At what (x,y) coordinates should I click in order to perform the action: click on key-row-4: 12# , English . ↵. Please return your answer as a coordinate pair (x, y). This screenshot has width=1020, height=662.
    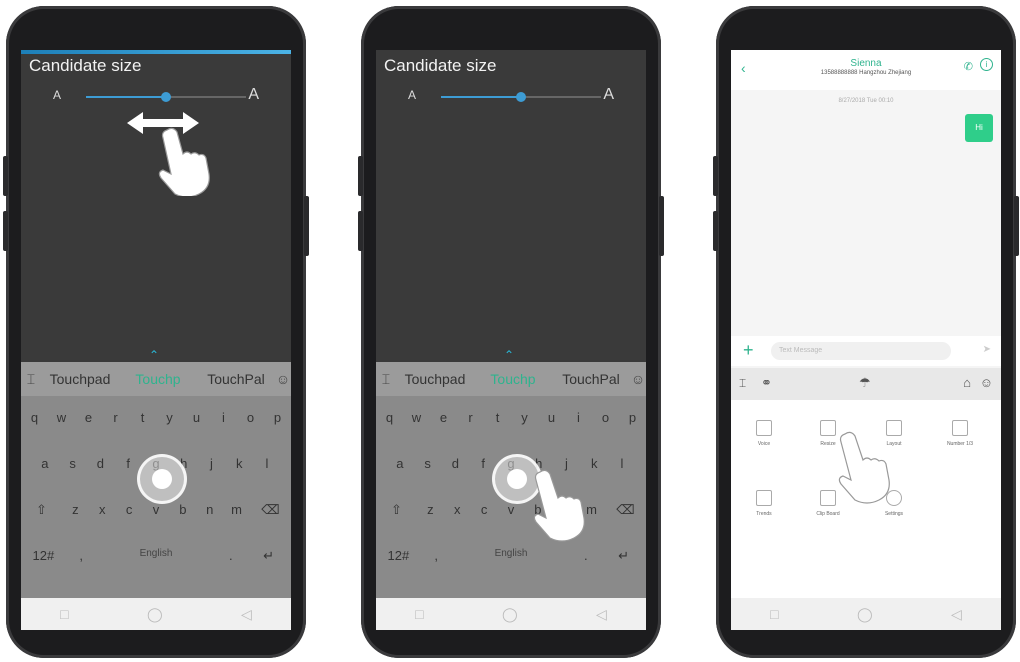
    Looking at the image, I should click on (156, 556).